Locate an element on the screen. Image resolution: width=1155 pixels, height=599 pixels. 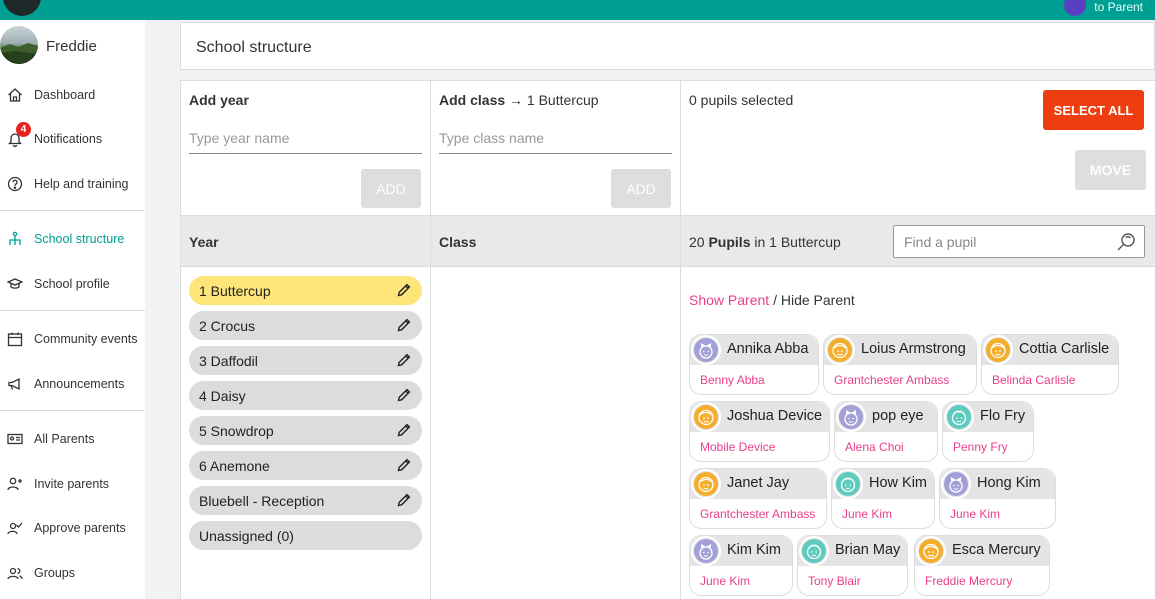
sidebar-item-help: Help and training is located at coordinates (72, 184).